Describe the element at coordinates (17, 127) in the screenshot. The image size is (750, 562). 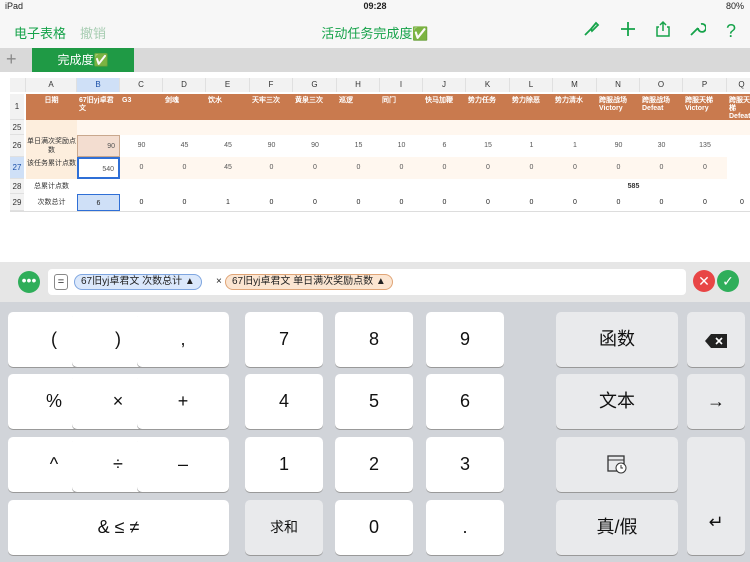
I see `row-header-25: 25` at that location.